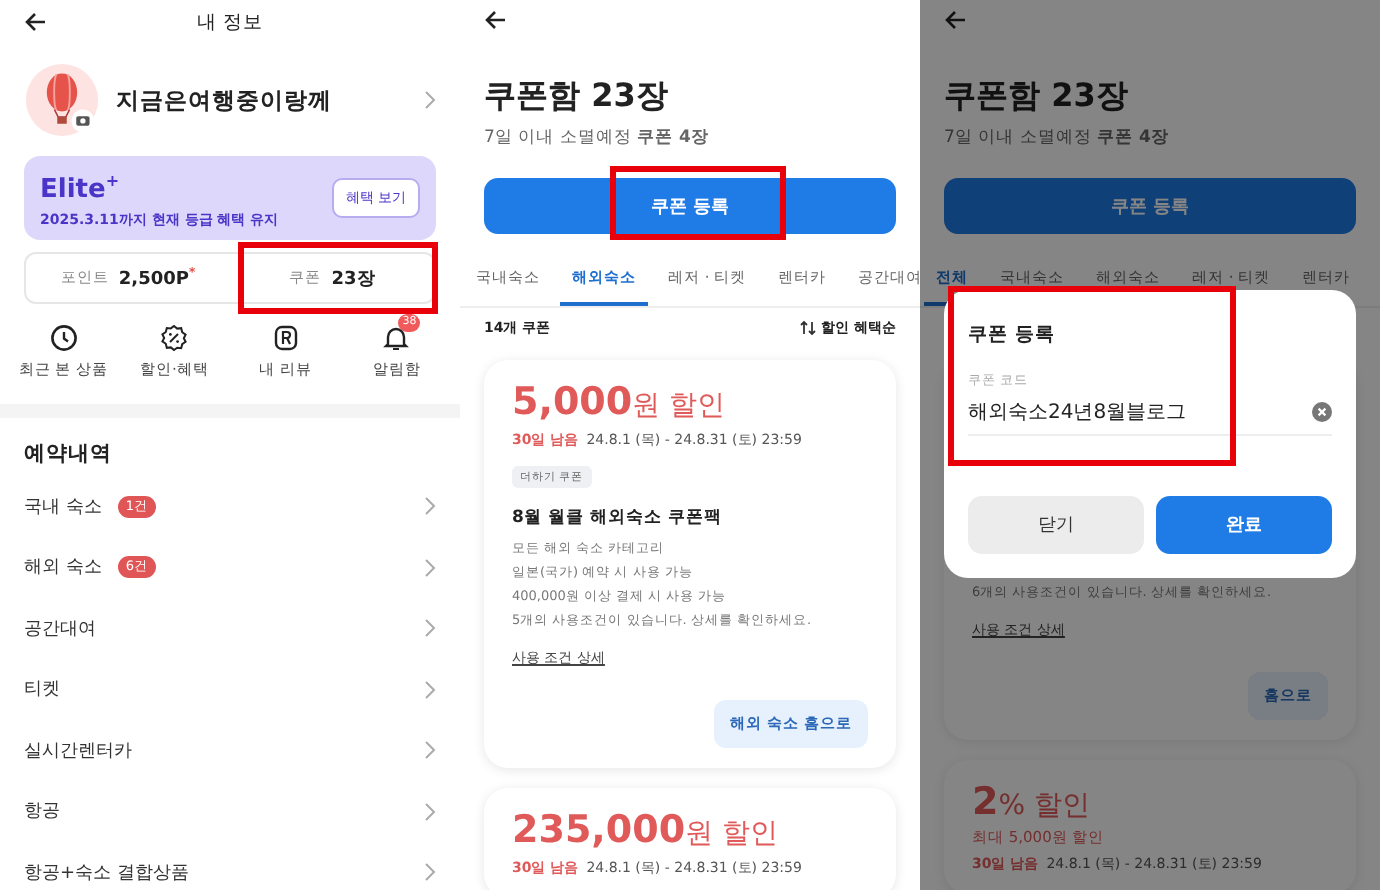 This screenshot has height=890, width=1380. What do you see at coordinates (230, 811) in the screenshot?
I see `reservation-menu-item: 항공` at bounding box center [230, 811].